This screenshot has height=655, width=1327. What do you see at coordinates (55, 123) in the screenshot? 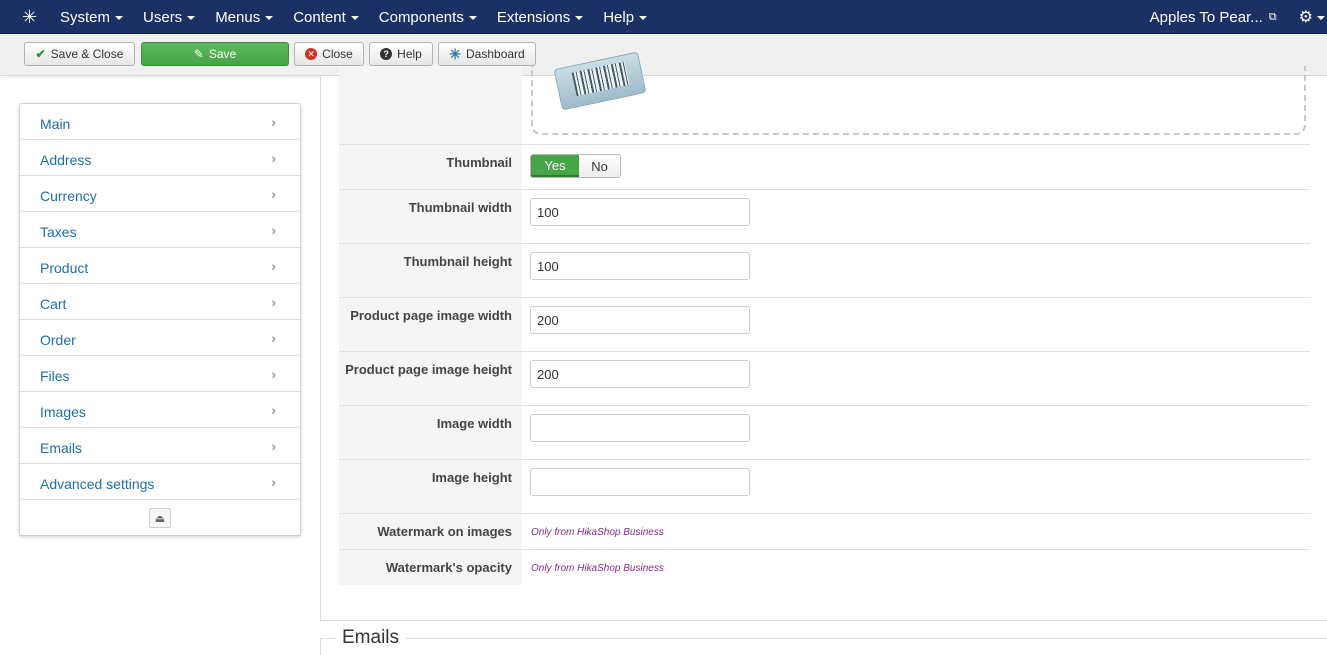
I see `sidebar-item-label: Main` at bounding box center [55, 123].